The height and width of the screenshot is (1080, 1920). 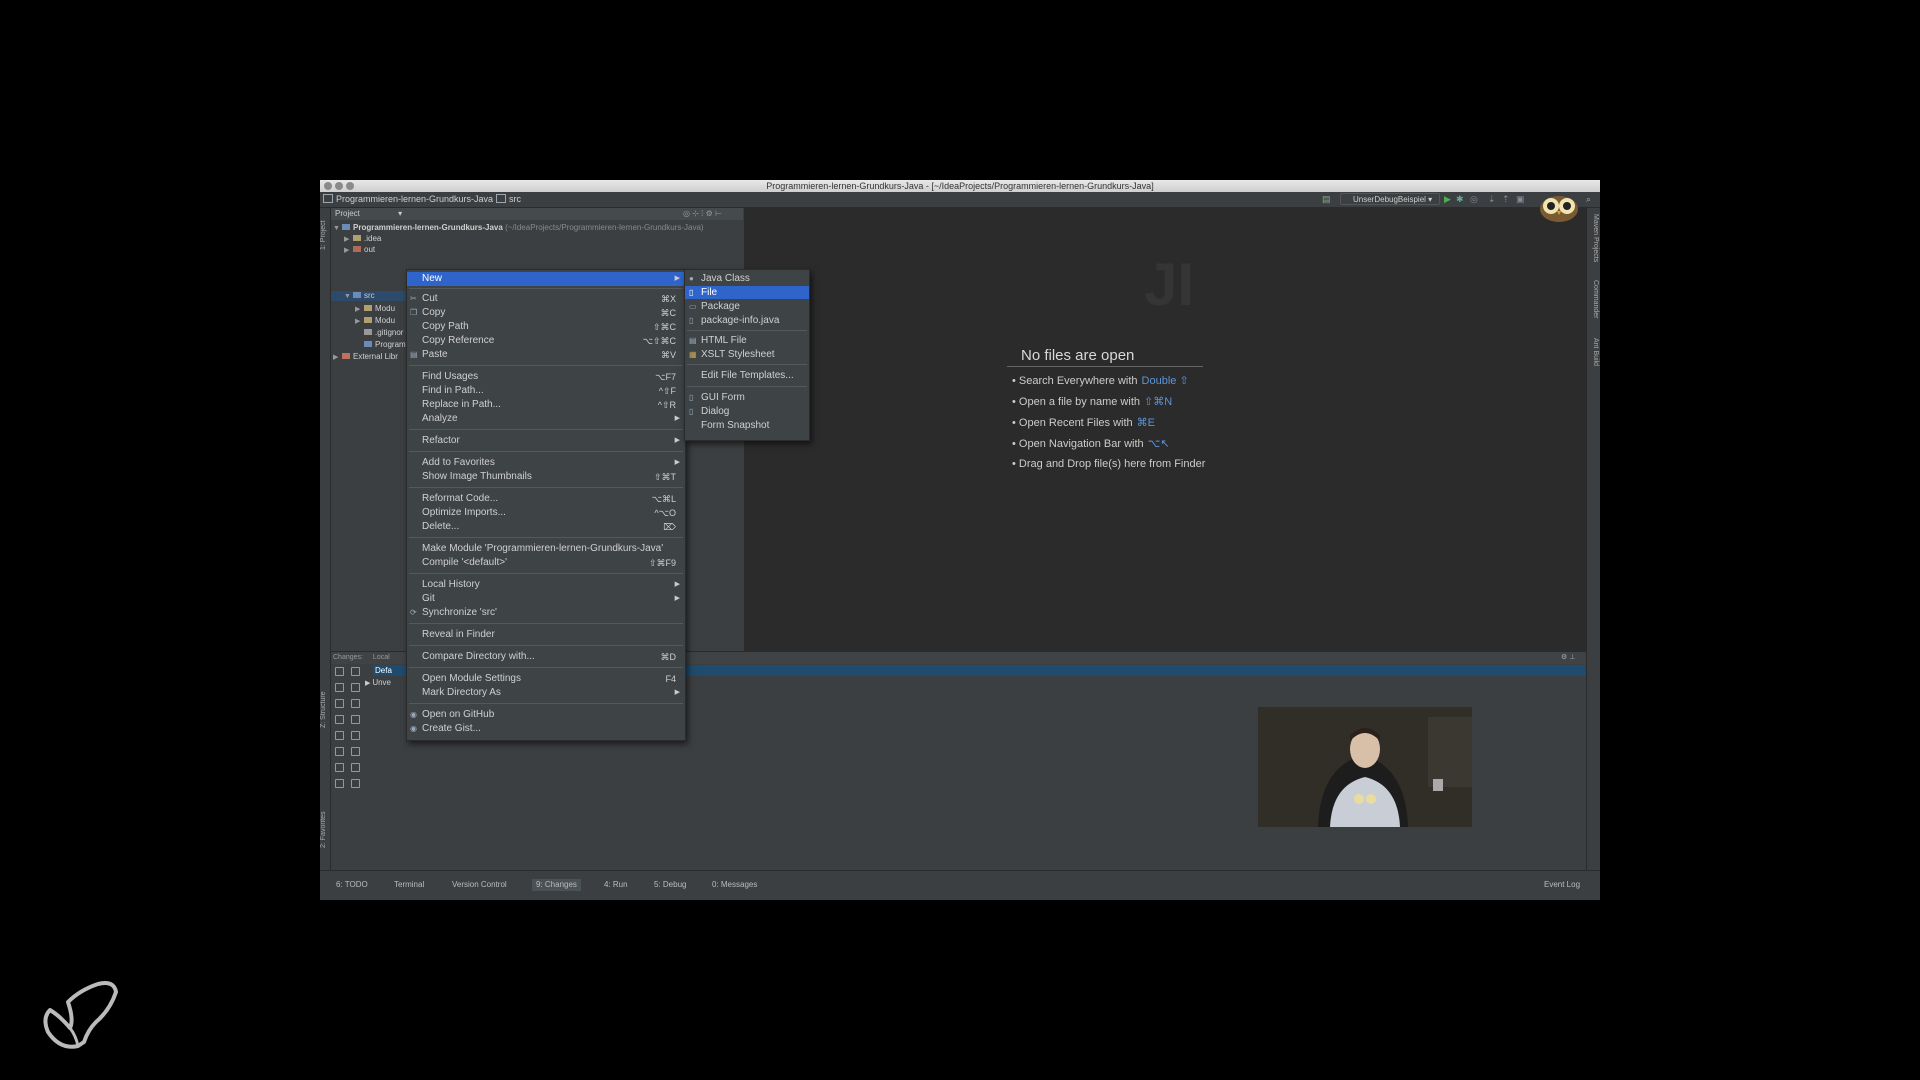 I want to click on move-icon, so click(x=355, y=719).